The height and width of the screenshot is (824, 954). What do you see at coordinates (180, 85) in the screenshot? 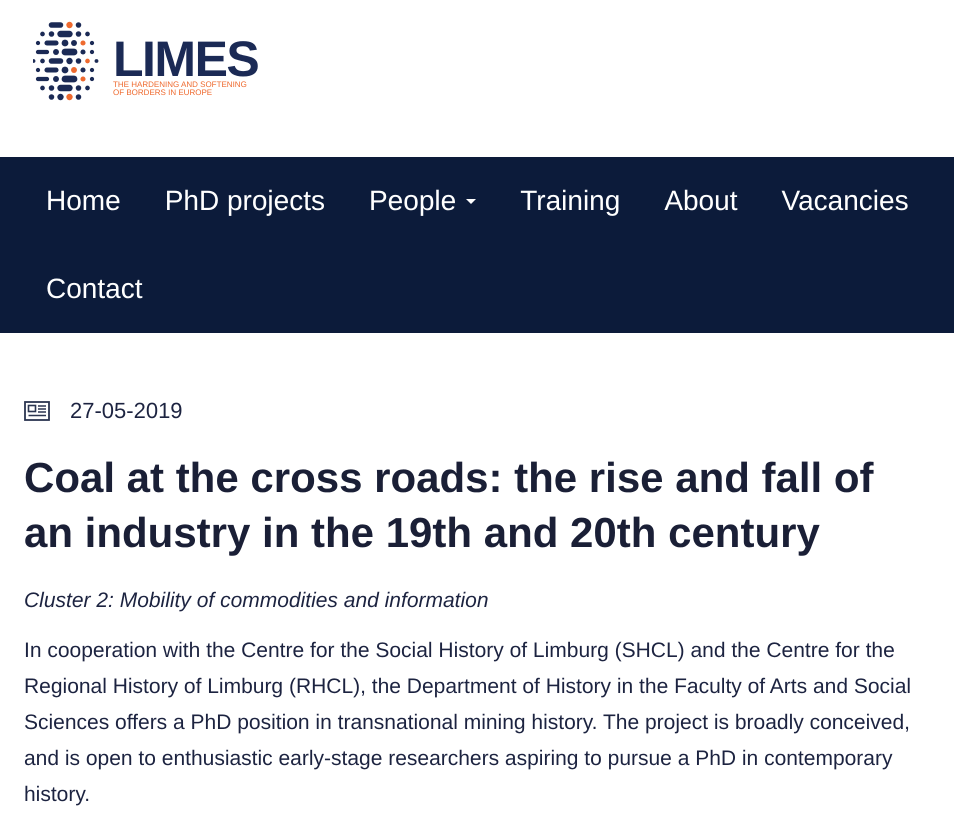
I see `logo-tagline: THE HARDENING AND SOFTENING` at bounding box center [180, 85].